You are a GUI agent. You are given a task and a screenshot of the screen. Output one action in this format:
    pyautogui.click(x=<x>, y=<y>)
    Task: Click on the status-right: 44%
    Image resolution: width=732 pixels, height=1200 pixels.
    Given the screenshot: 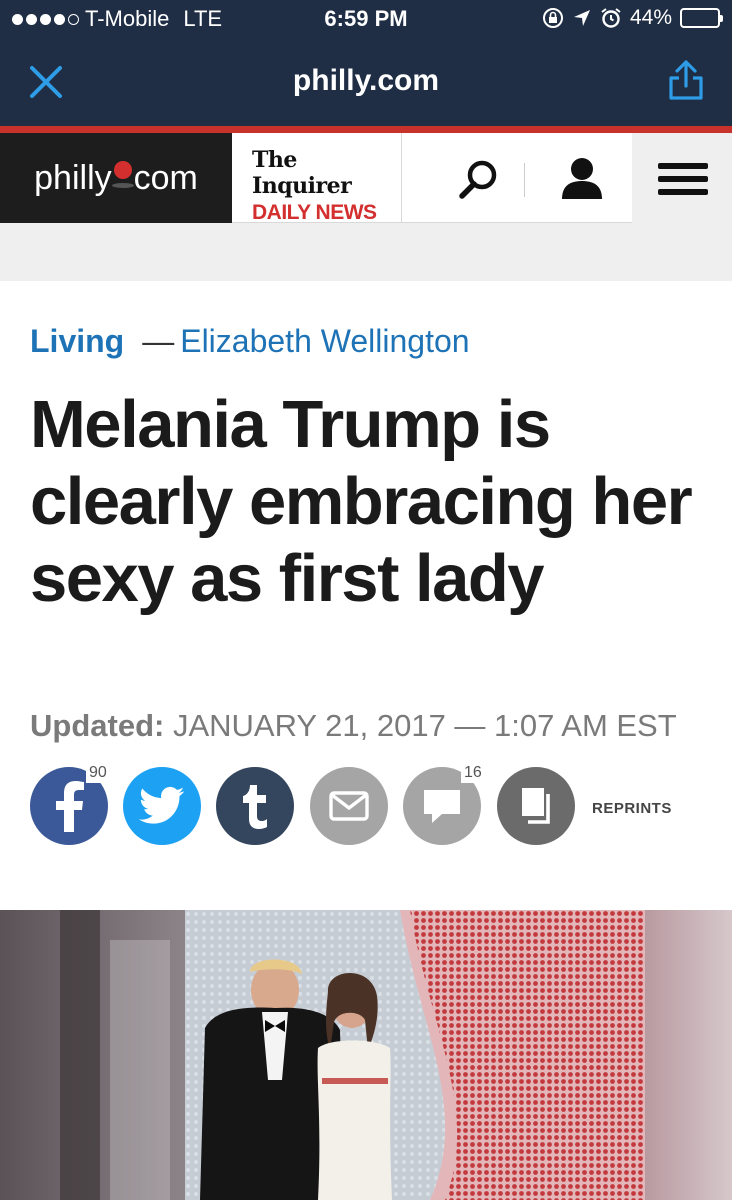 What is the action you would take?
    pyautogui.click(x=632, y=18)
    